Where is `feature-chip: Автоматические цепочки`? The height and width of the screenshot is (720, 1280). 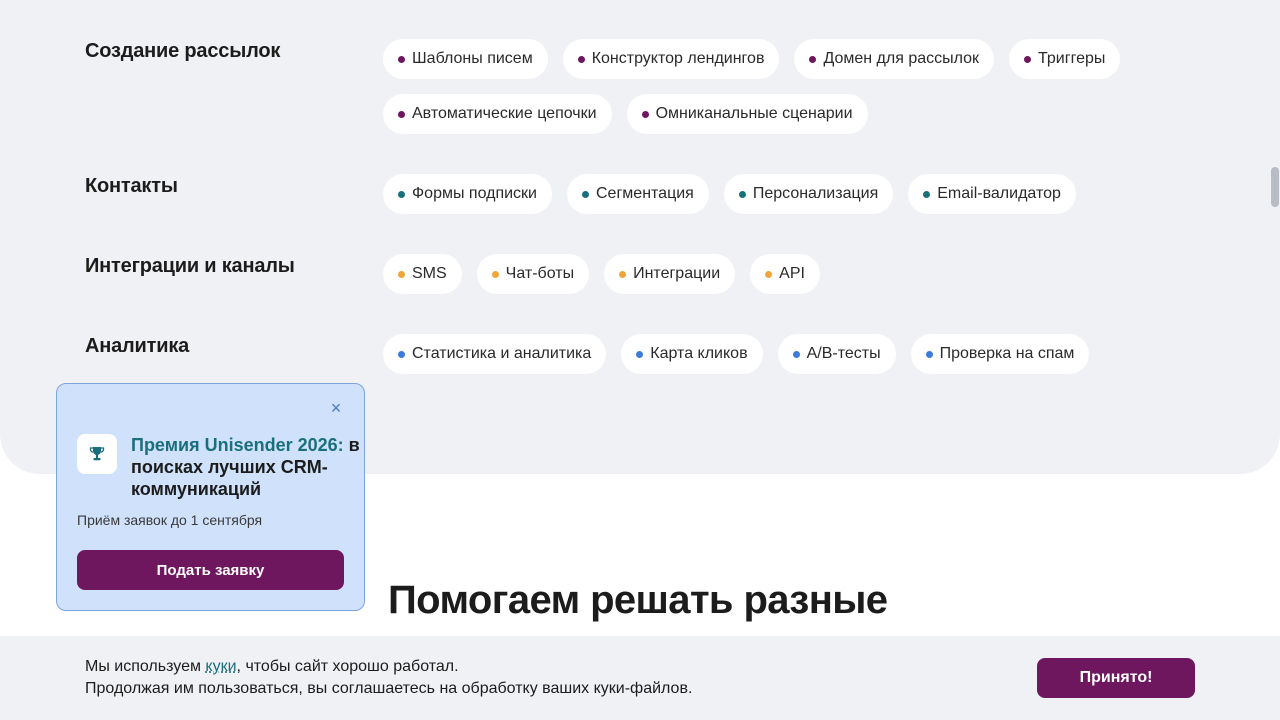
feature-chip: Автоматические цепочки is located at coordinates (497, 114).